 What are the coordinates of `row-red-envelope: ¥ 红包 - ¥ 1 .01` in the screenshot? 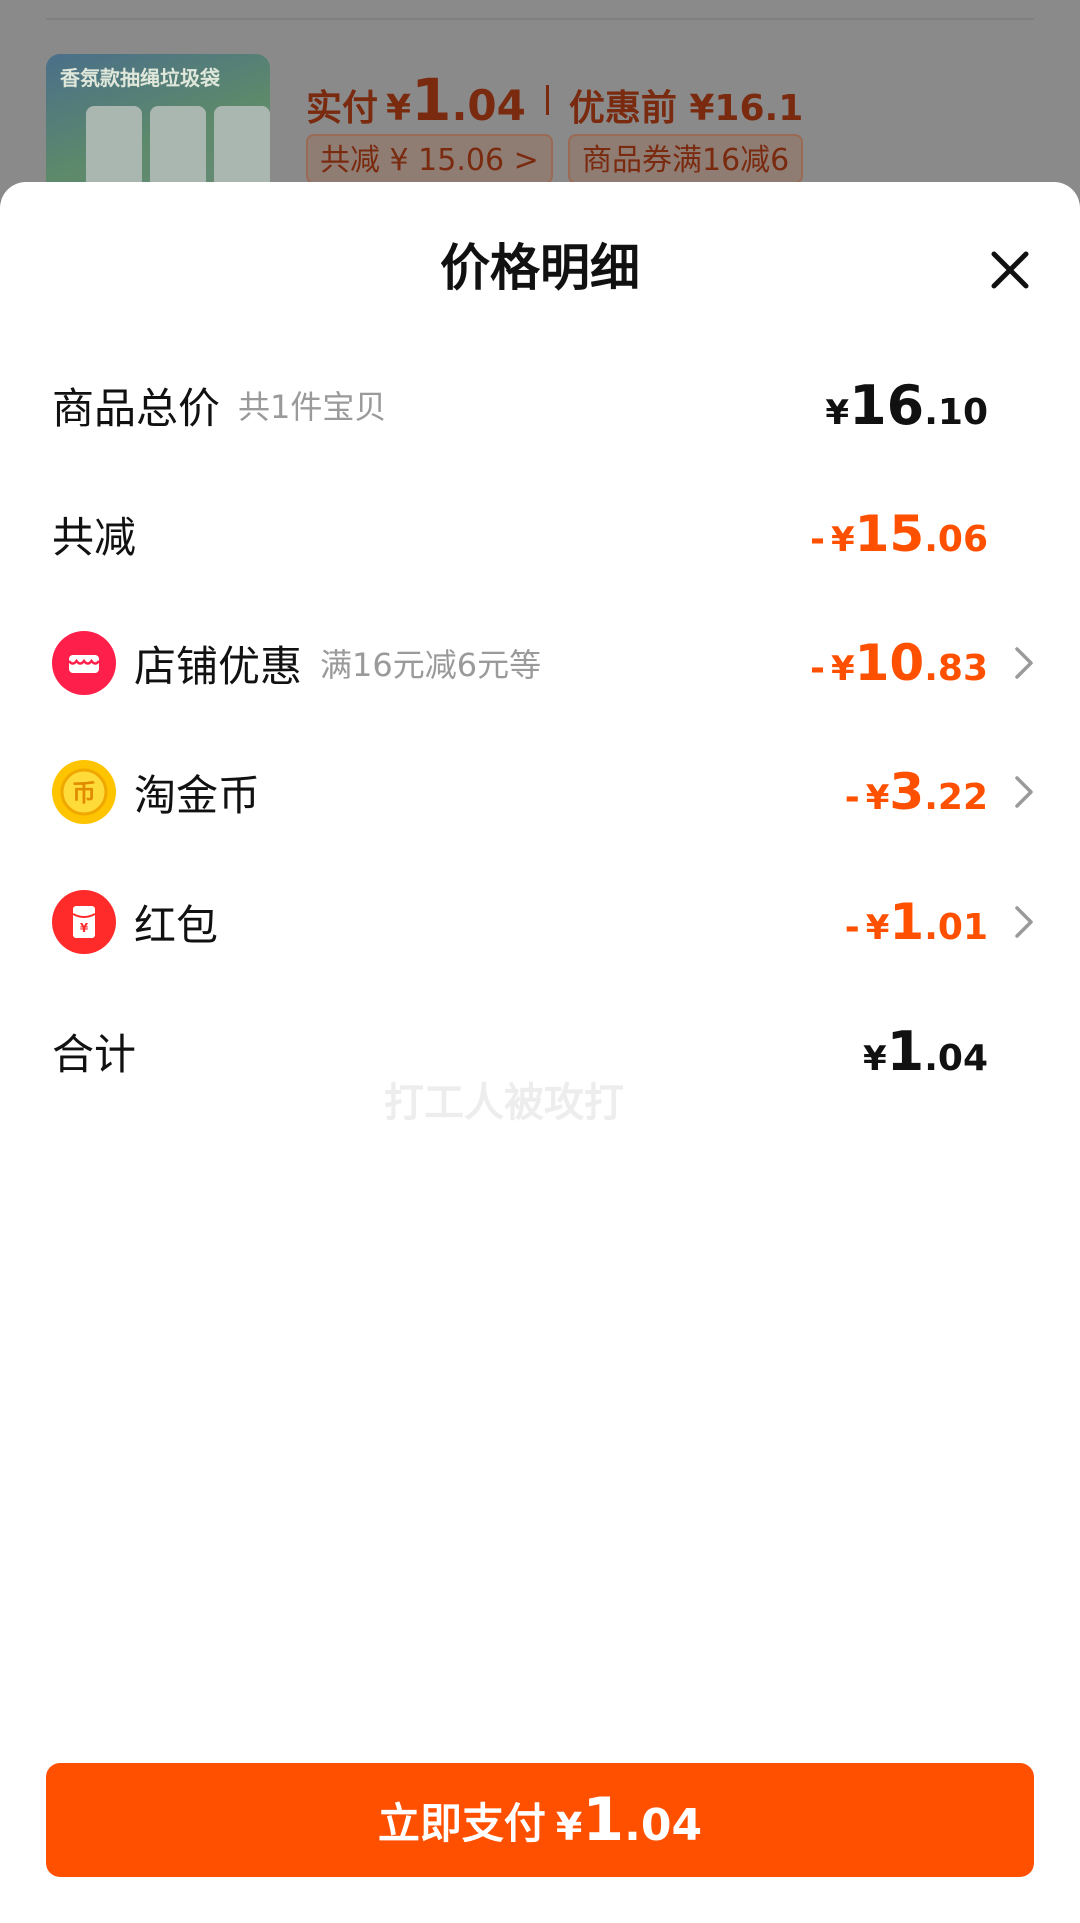 It's located at (543, 922).